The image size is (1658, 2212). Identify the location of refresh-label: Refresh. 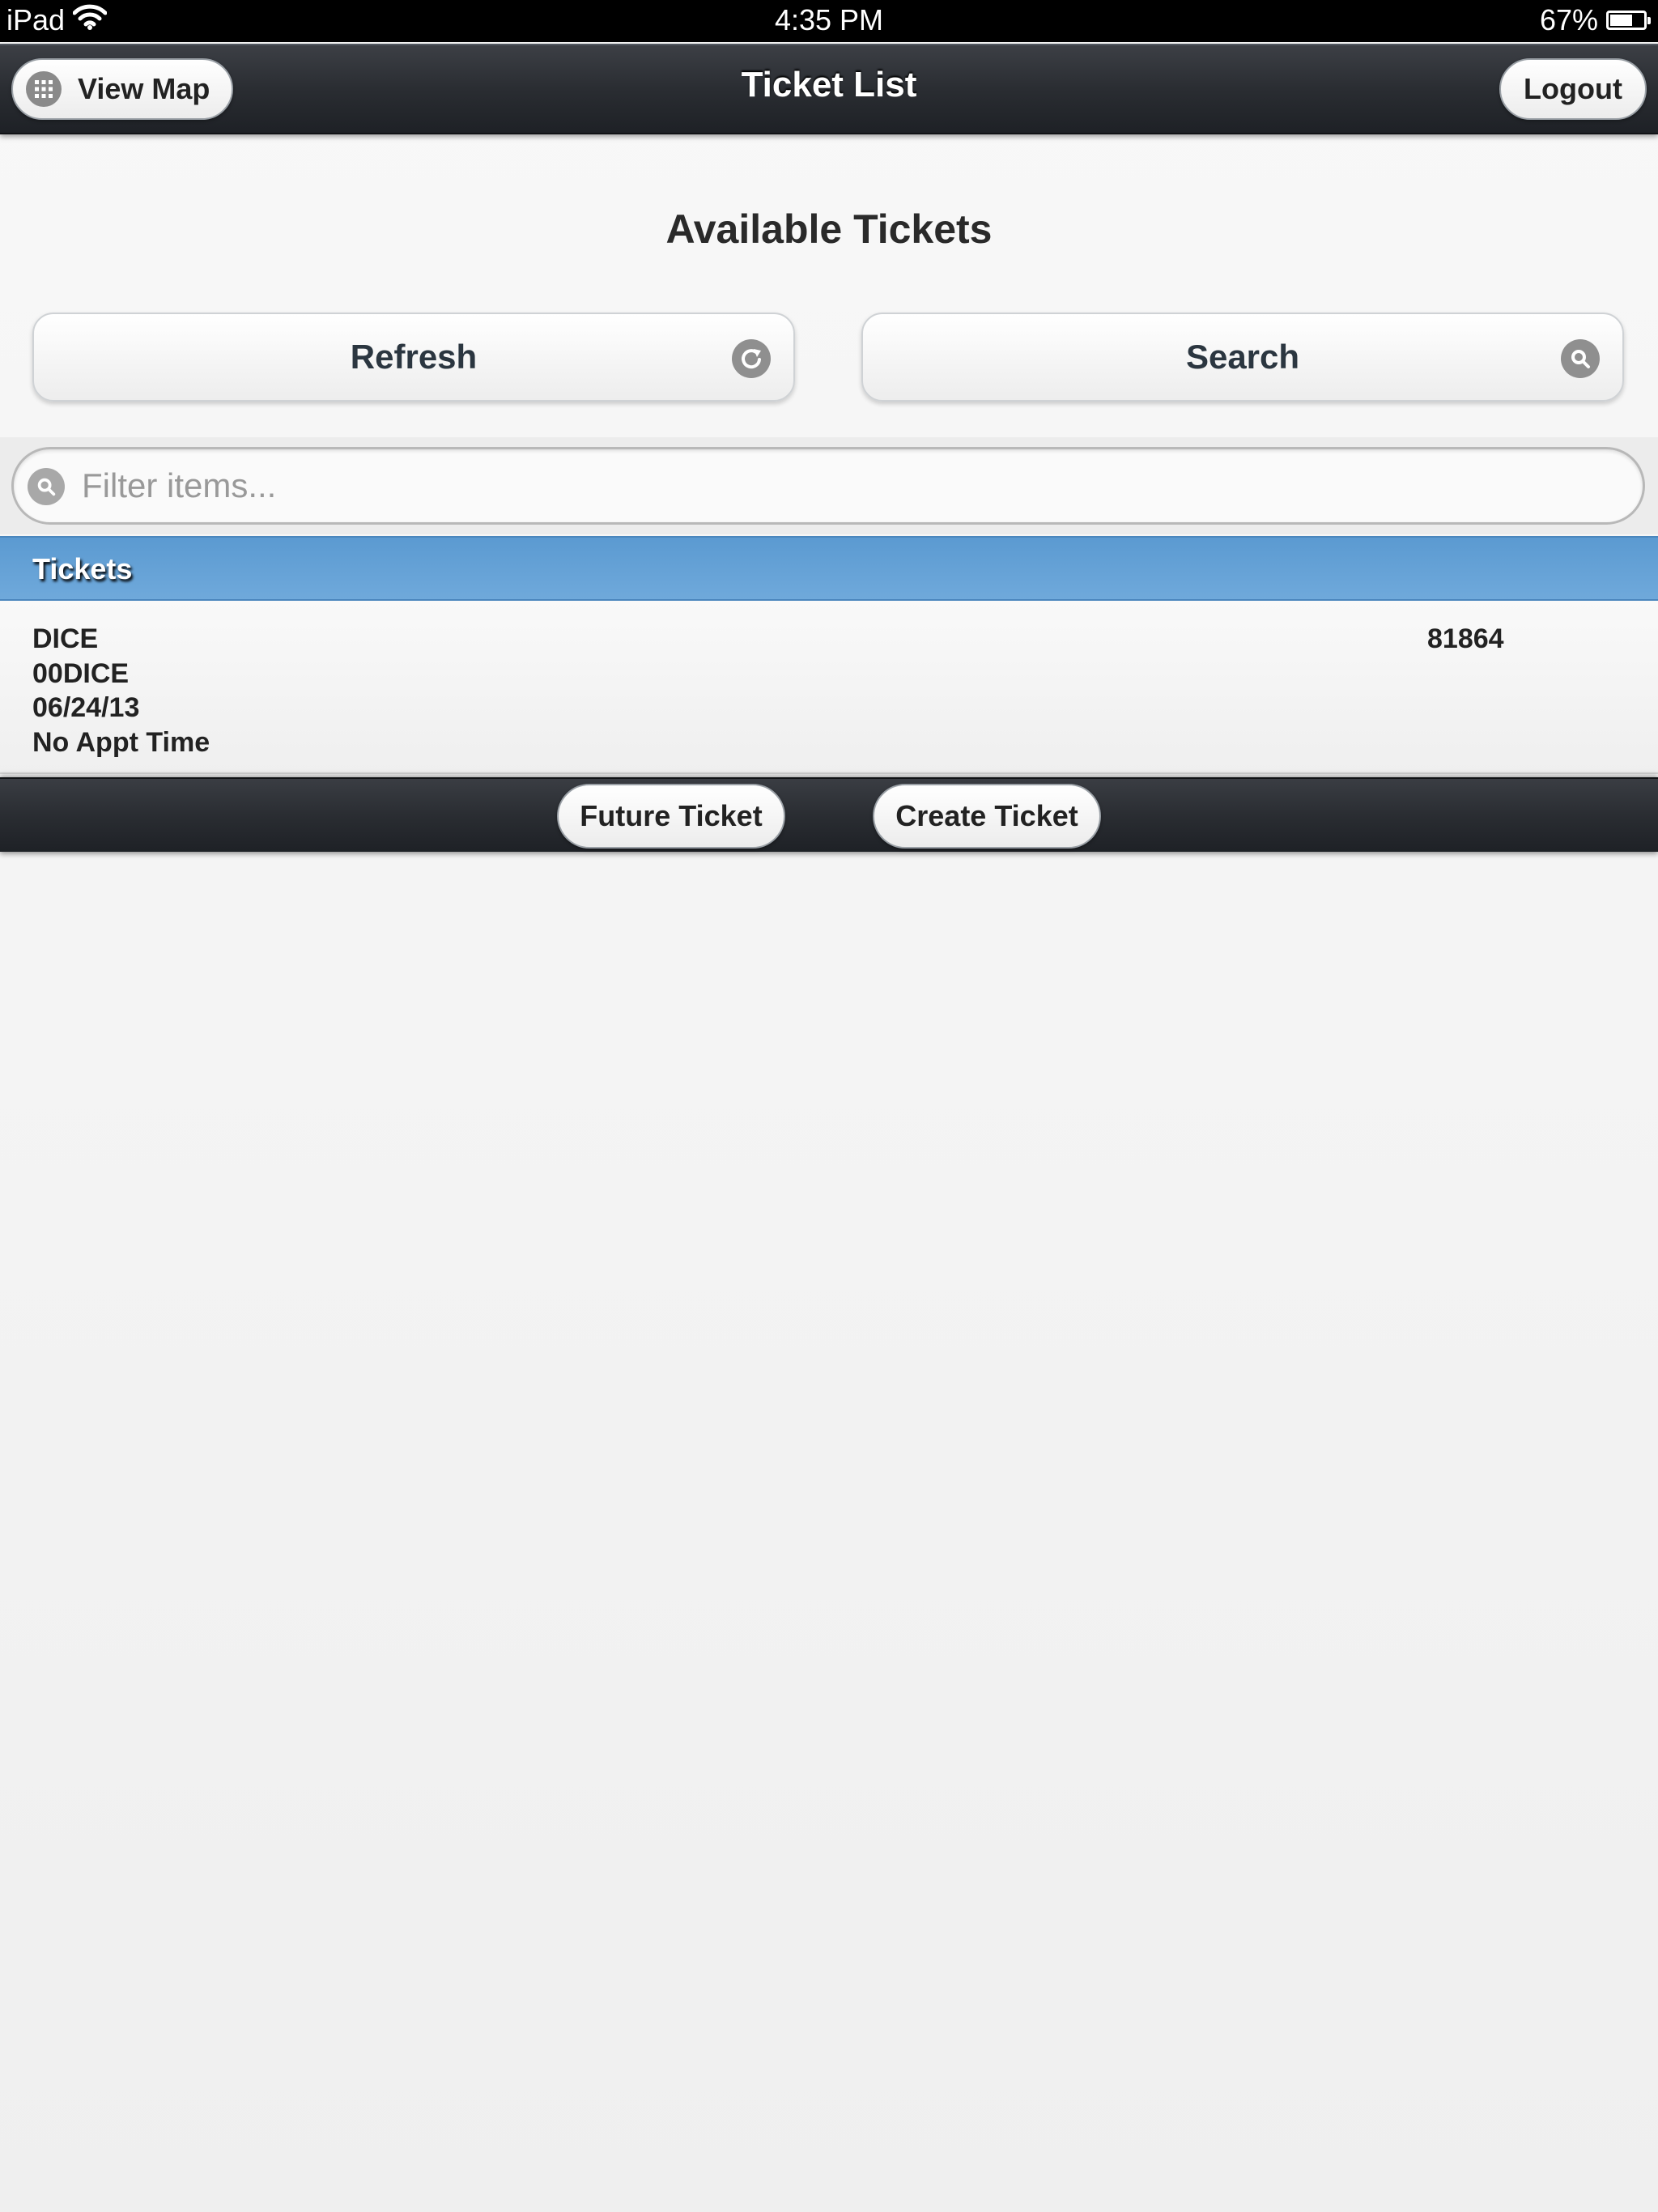
(414, 357).